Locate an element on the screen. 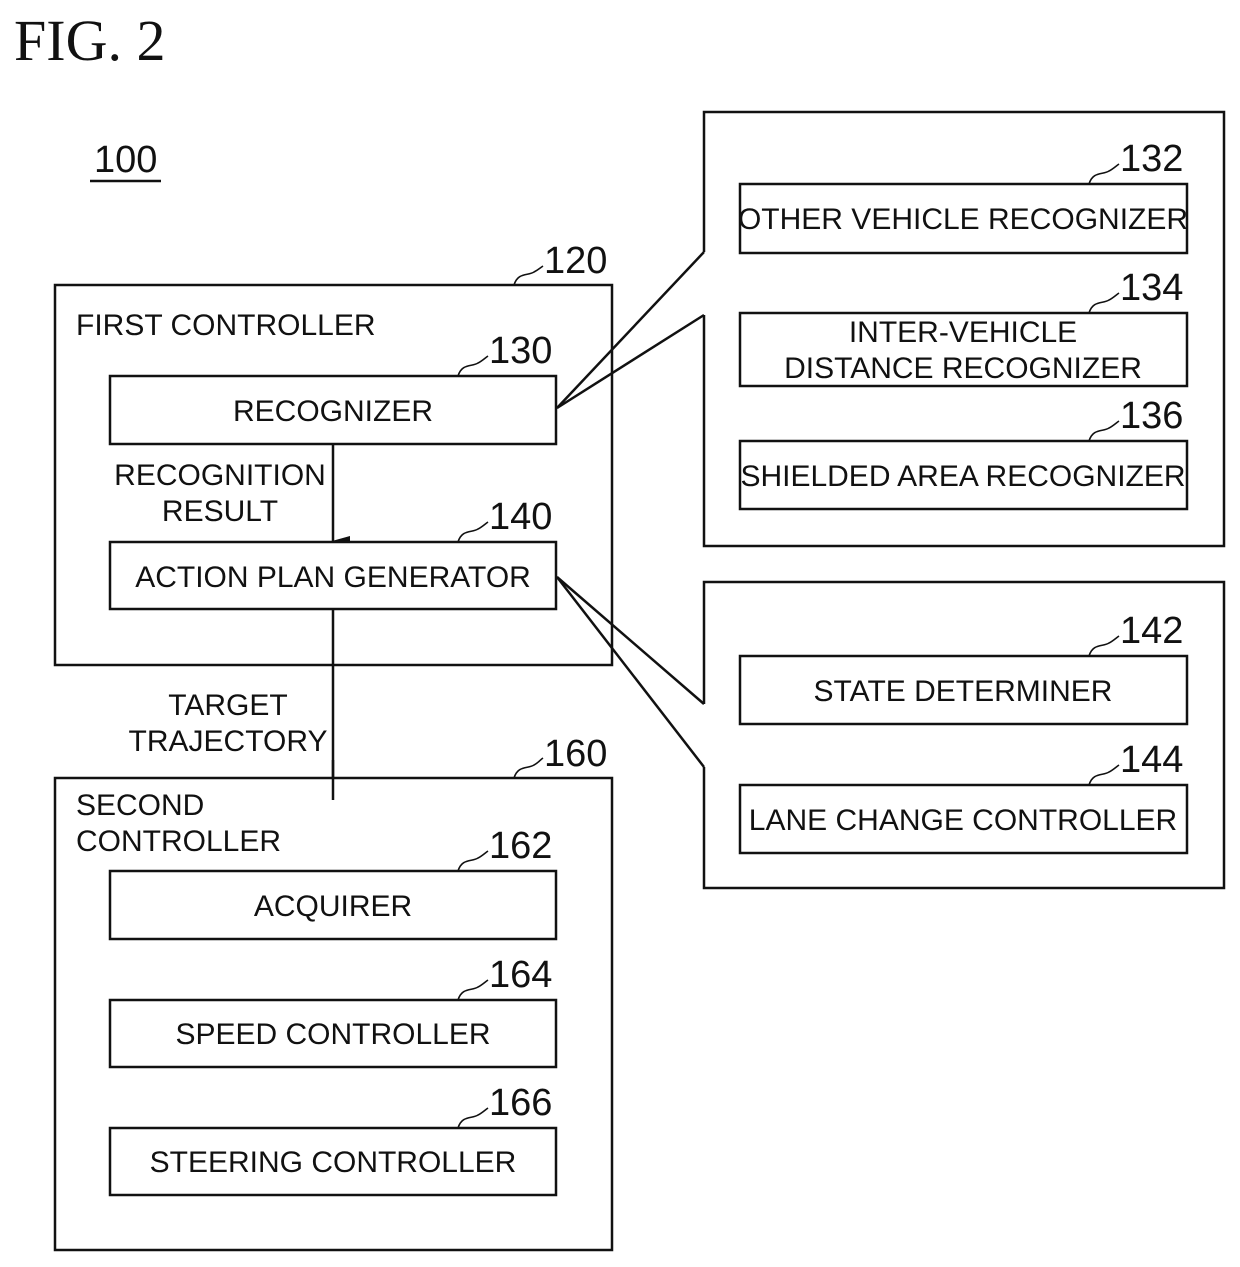 Image resolution: width=1240 pixels, height=1267 pixels. ref-number-142: 142 is located at coordinates (1151, 631).